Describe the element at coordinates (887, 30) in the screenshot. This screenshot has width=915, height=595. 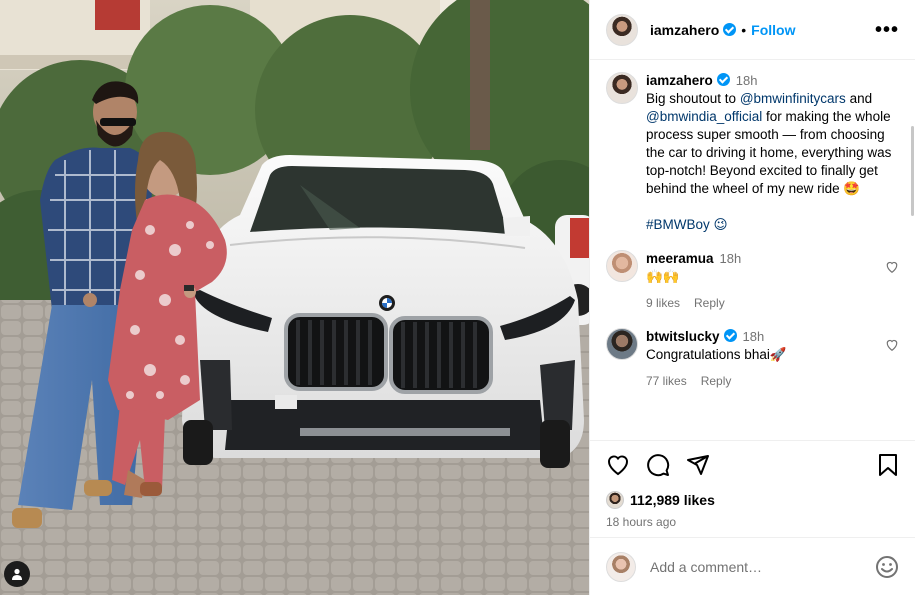
I see `more-options-icon: •••` at that location.